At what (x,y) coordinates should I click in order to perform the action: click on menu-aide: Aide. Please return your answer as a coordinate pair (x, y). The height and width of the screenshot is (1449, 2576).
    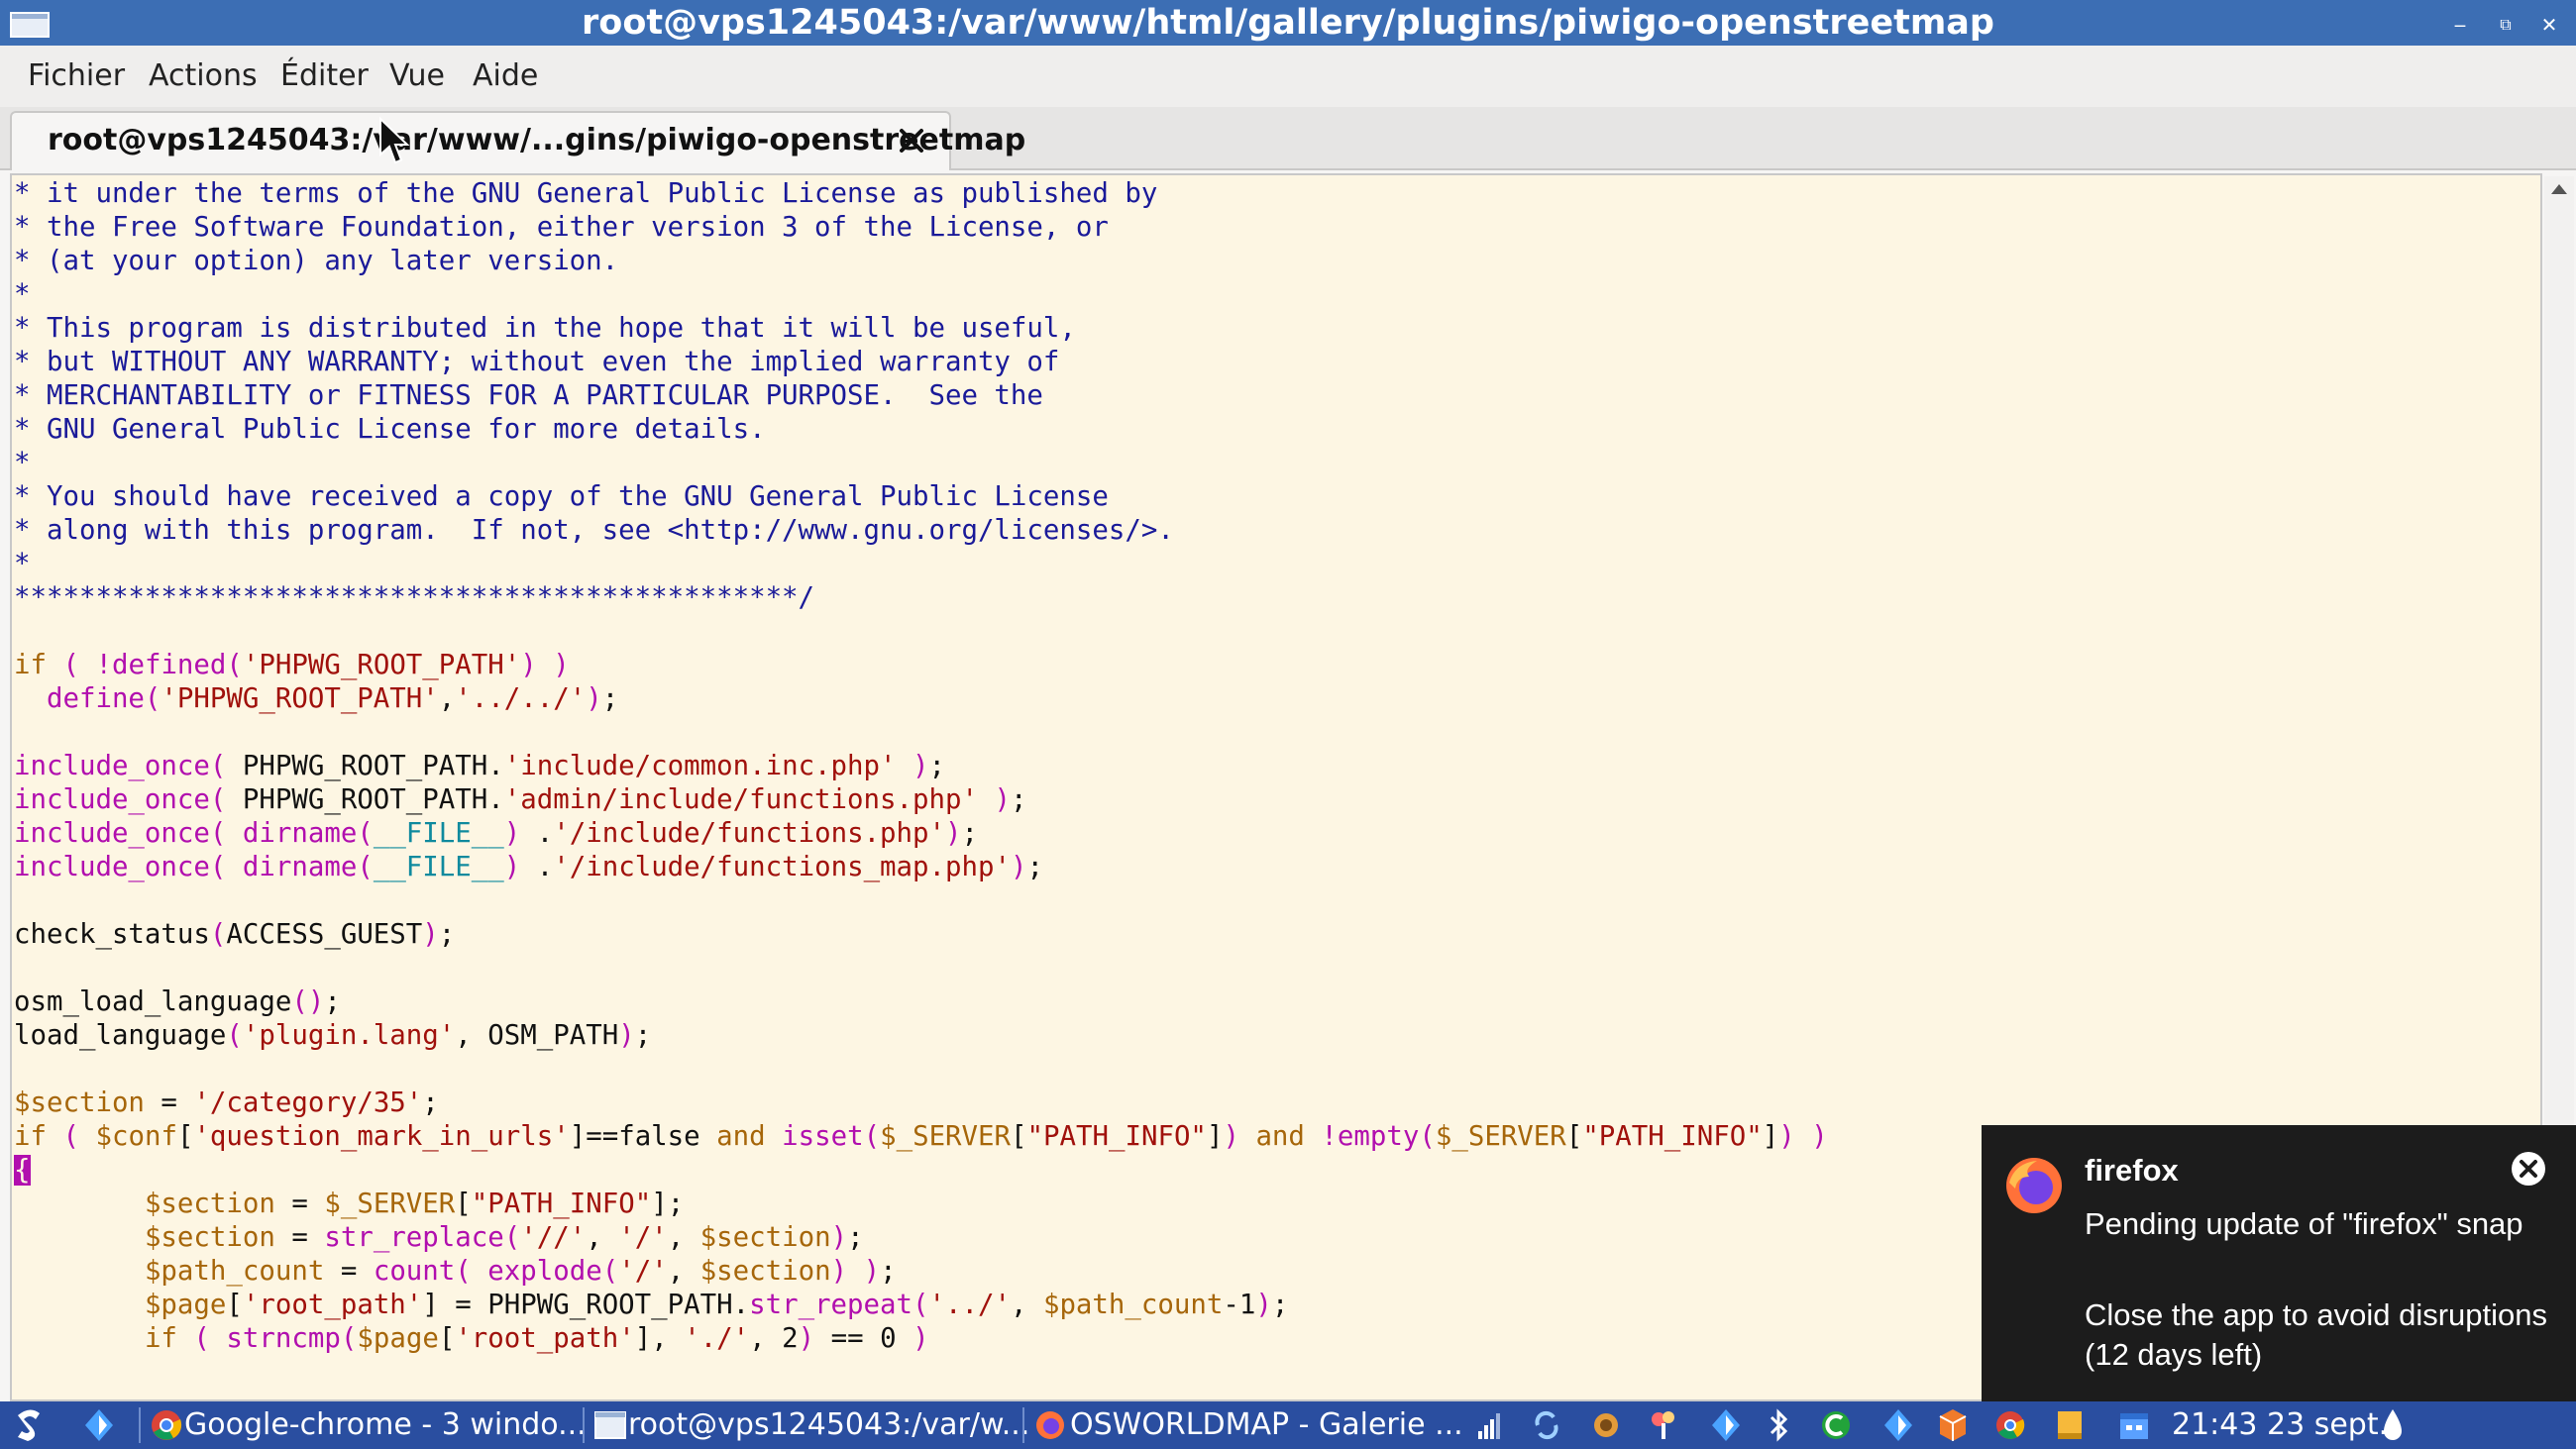
    Looking at the image, I should click on (505, 76).